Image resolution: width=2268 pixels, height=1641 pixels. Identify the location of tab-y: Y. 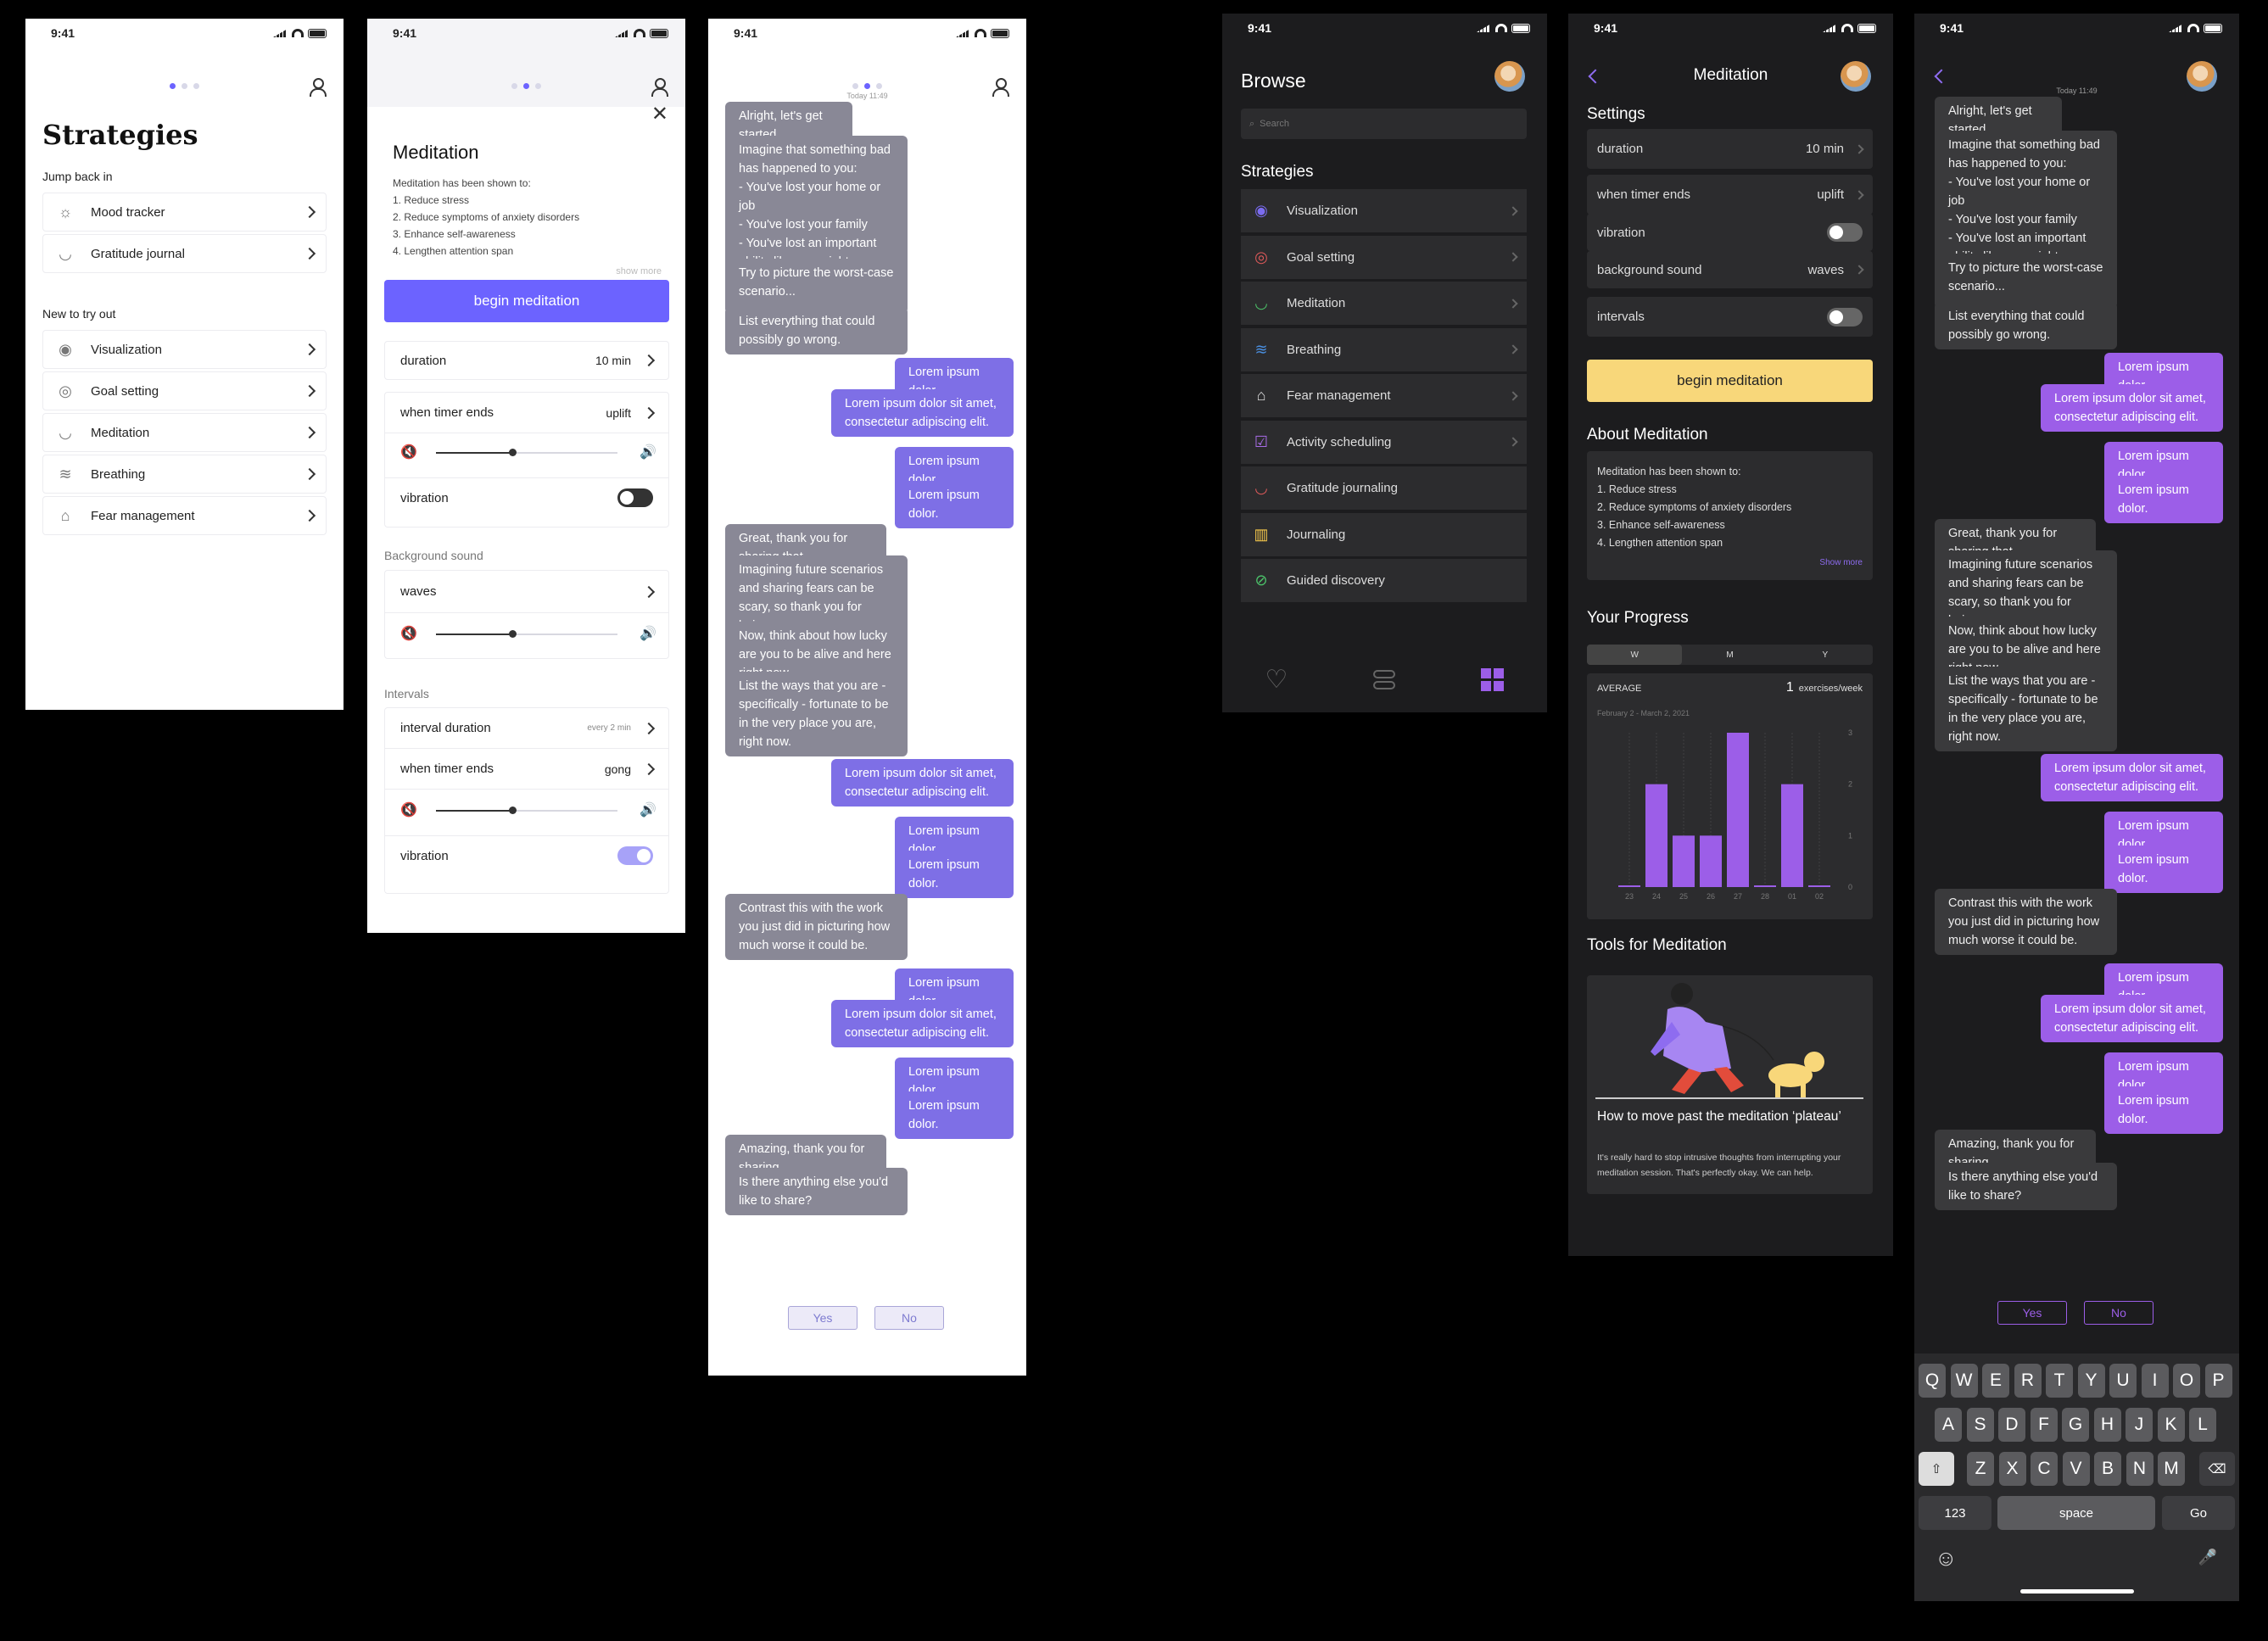
(1825, 655).